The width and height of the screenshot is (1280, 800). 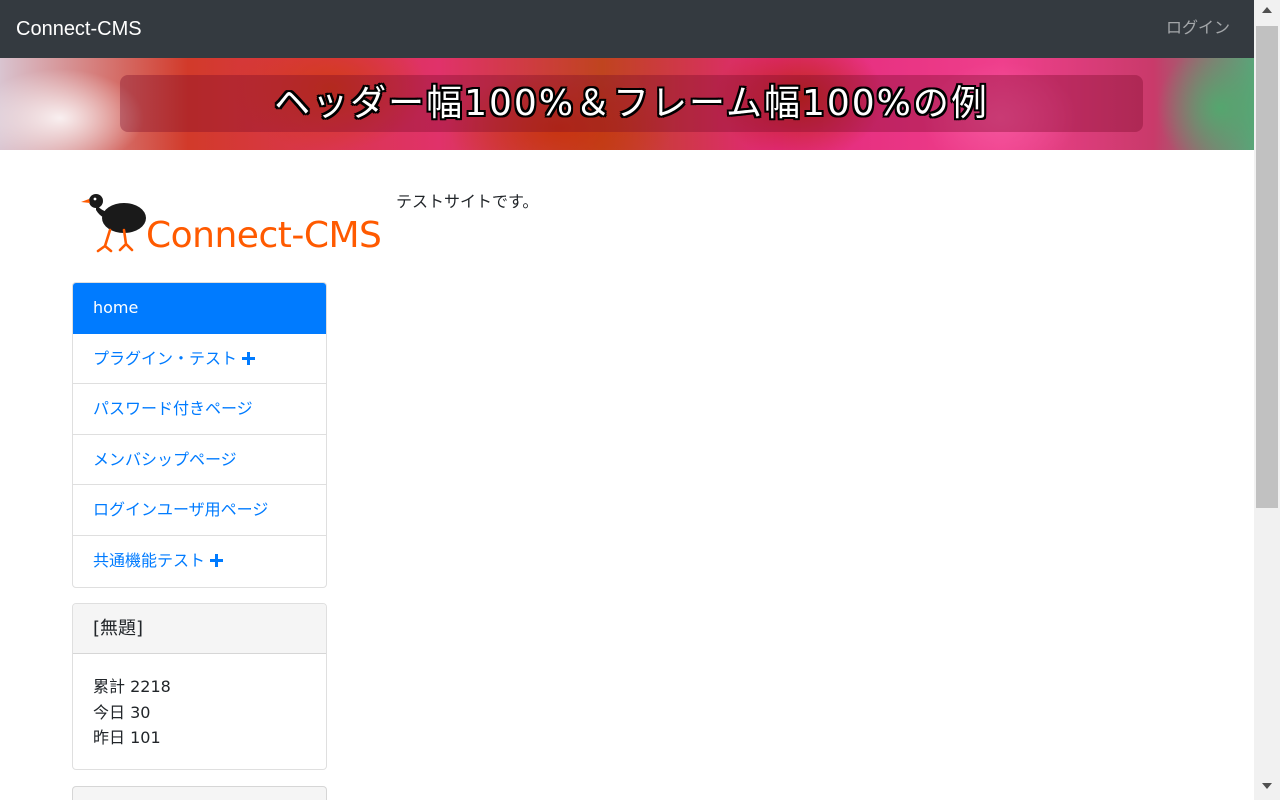 What do you see at coordinates (1267, 786) in the screenshot?
I see `scroll-down-icon` at bounding box center [1267, 786].